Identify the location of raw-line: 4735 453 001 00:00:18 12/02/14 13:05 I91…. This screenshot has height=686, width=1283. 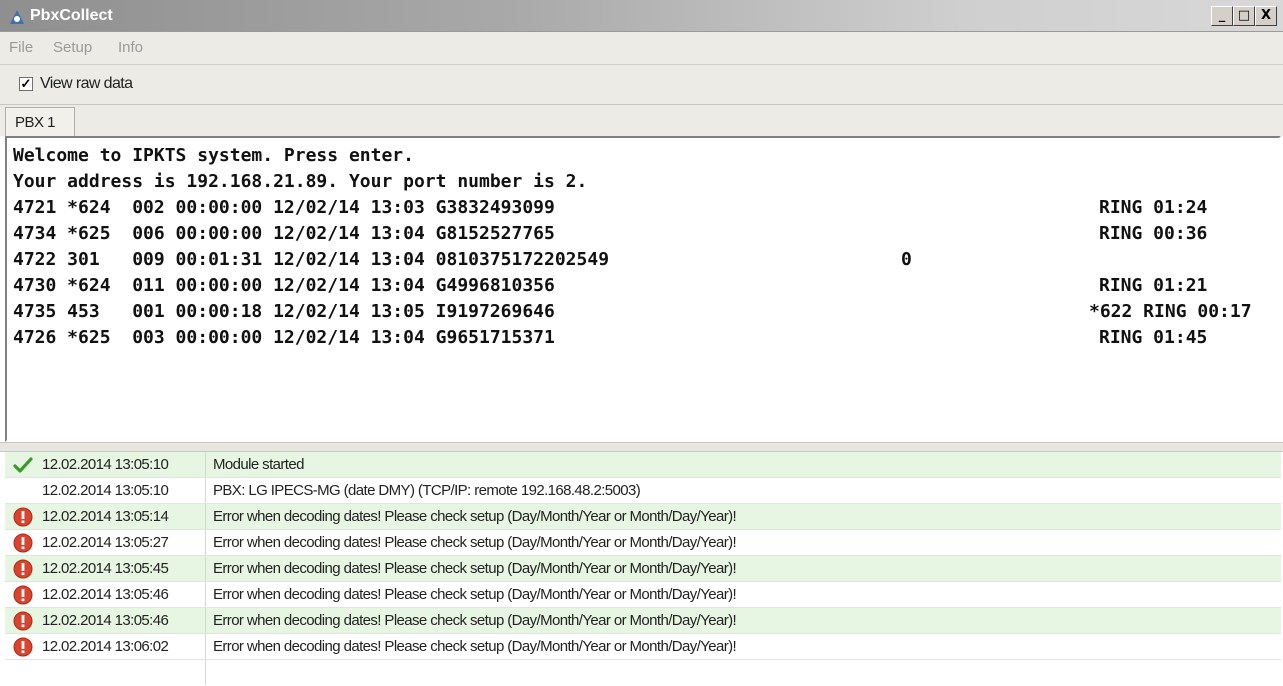
(284, 311).